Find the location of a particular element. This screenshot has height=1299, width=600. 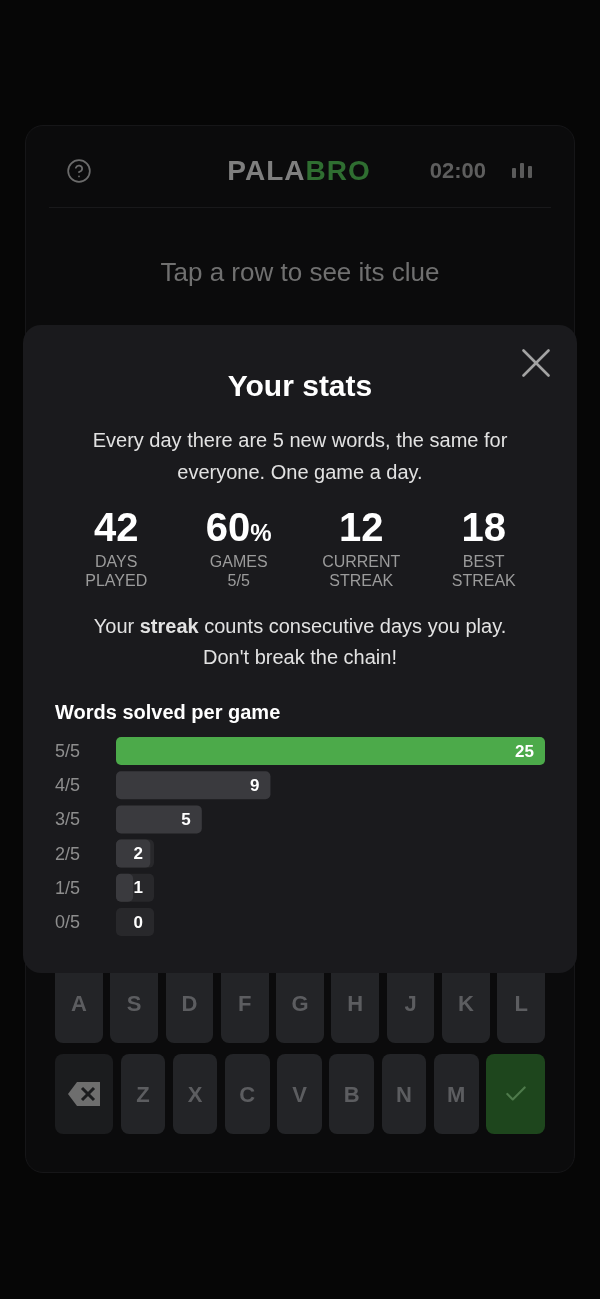

intro-text: Every day there are 5 new words, the same for everyone. One game a day. is located at coordinates (300, 456).